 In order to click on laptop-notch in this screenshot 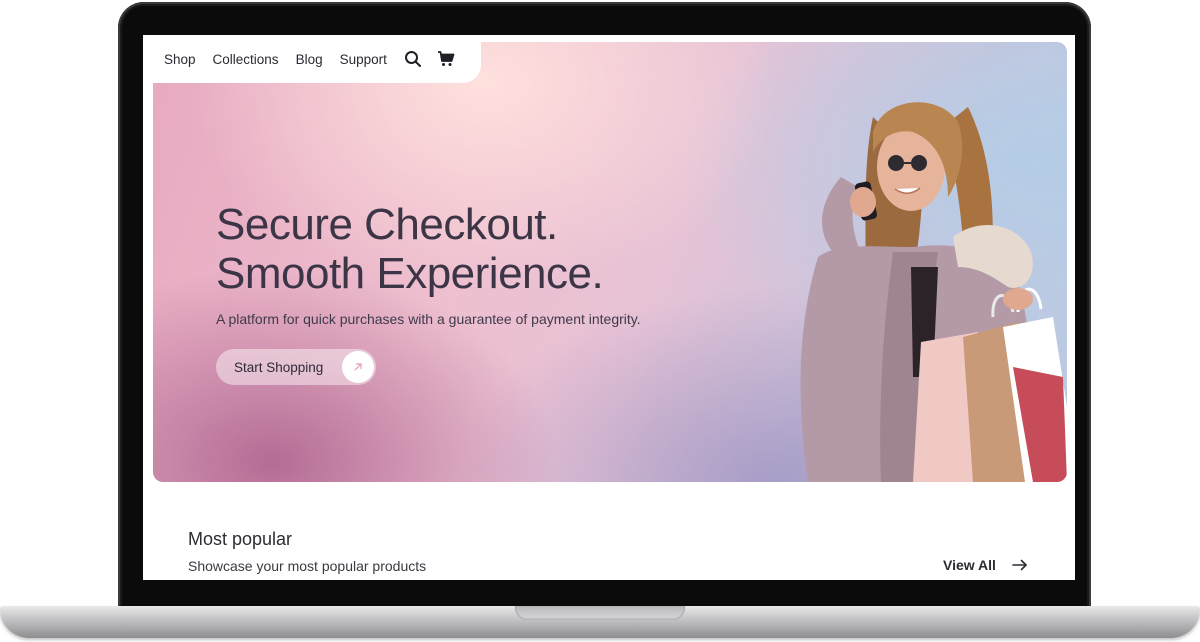, I will do `click(600, 613)`.